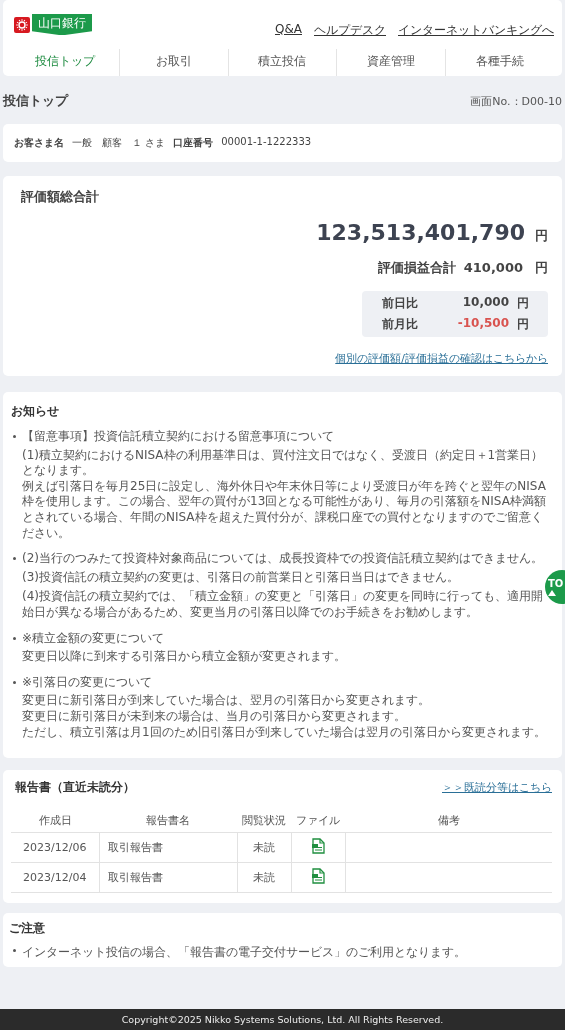 This screenshot has width=565, height=1030. I want to click on notice-text: ただし、積立引落は月1回のため旧引落日が到来していた場合は翌月の引落日から変更されます。, so click(284, 732).